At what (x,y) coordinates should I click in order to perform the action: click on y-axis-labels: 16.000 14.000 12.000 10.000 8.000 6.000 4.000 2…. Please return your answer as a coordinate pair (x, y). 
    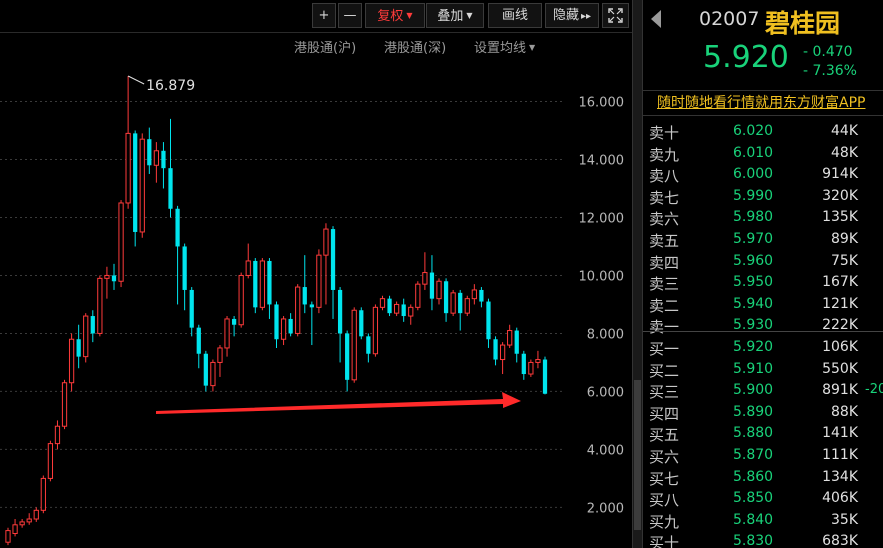
    Looking at the image, I should click on (602, 305).